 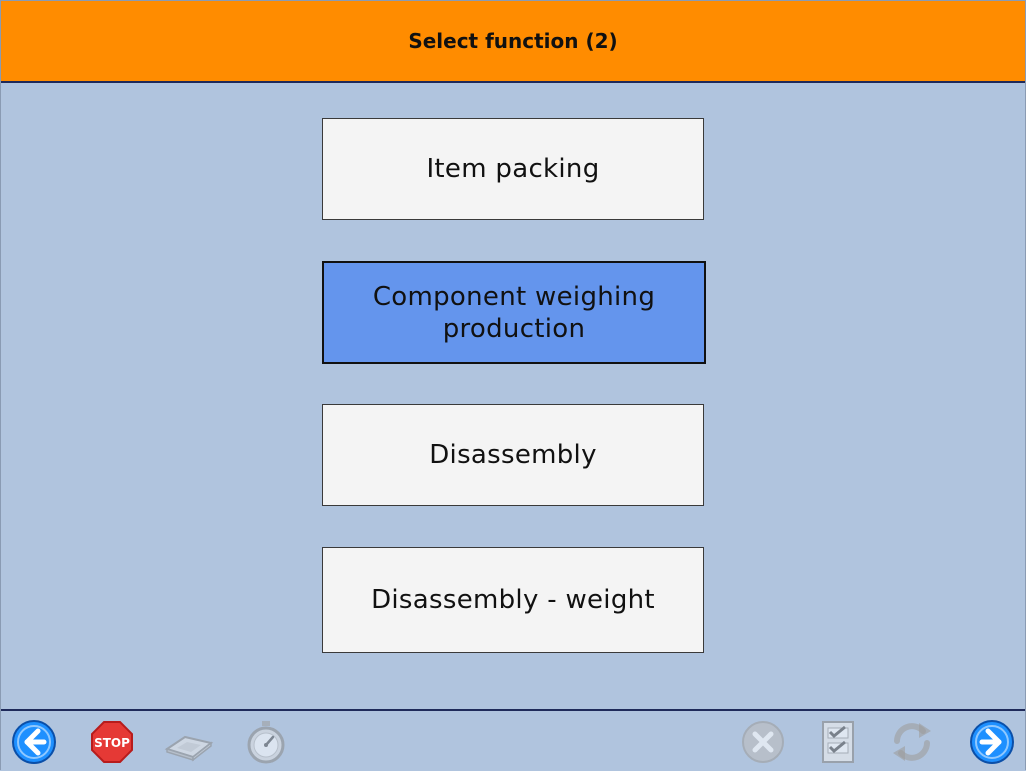 What do you see at coordinates (992, 742) in the screenshot?
I see `forward-arrow-icon` at bounding box center [992, 742].